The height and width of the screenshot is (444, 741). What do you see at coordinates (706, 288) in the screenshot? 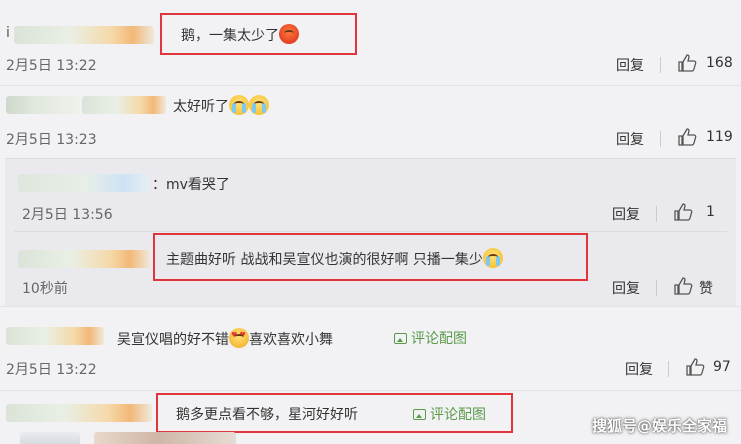
I see `like-button-label: 赞` at bounding box center [706, 288].